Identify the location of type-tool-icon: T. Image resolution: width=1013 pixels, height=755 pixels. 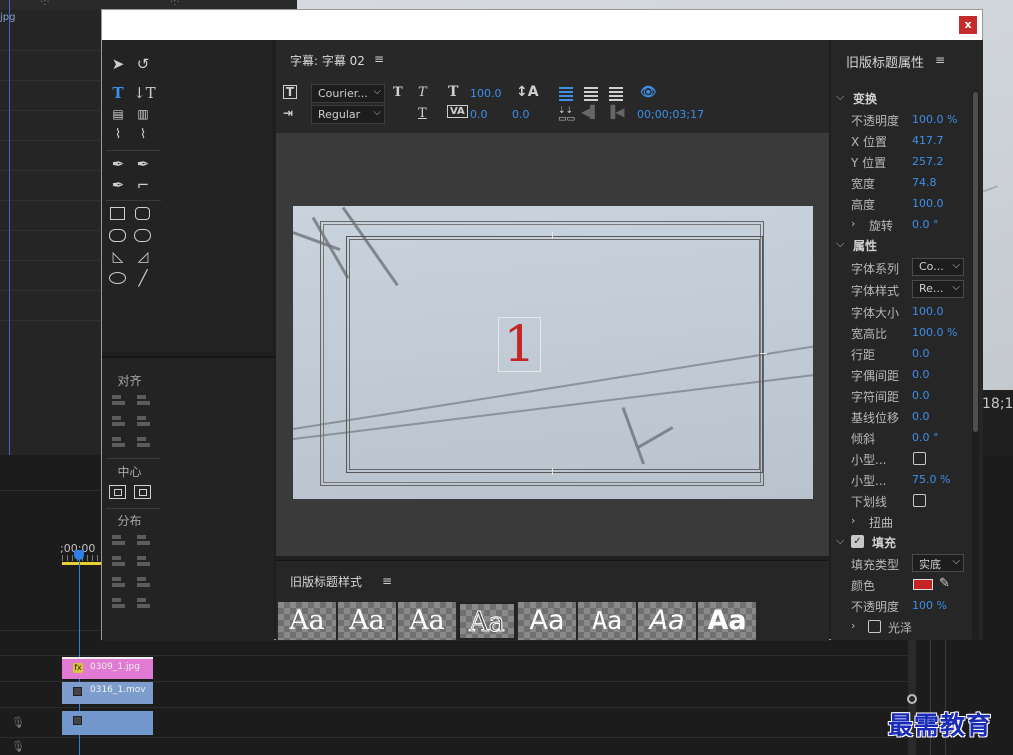
(118, 93).